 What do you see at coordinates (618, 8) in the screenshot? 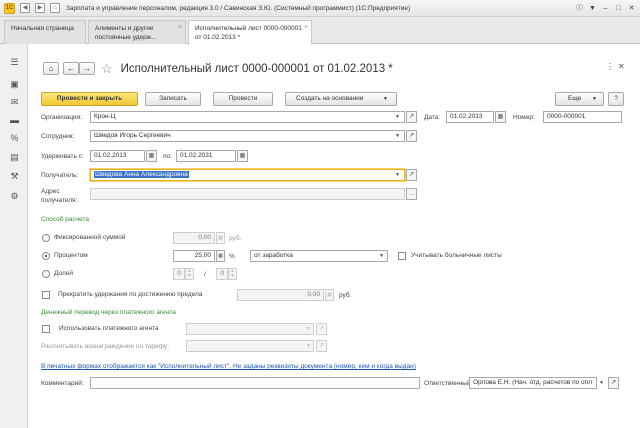
I see `maximize-icon: □` at bounding box center [618, 8].